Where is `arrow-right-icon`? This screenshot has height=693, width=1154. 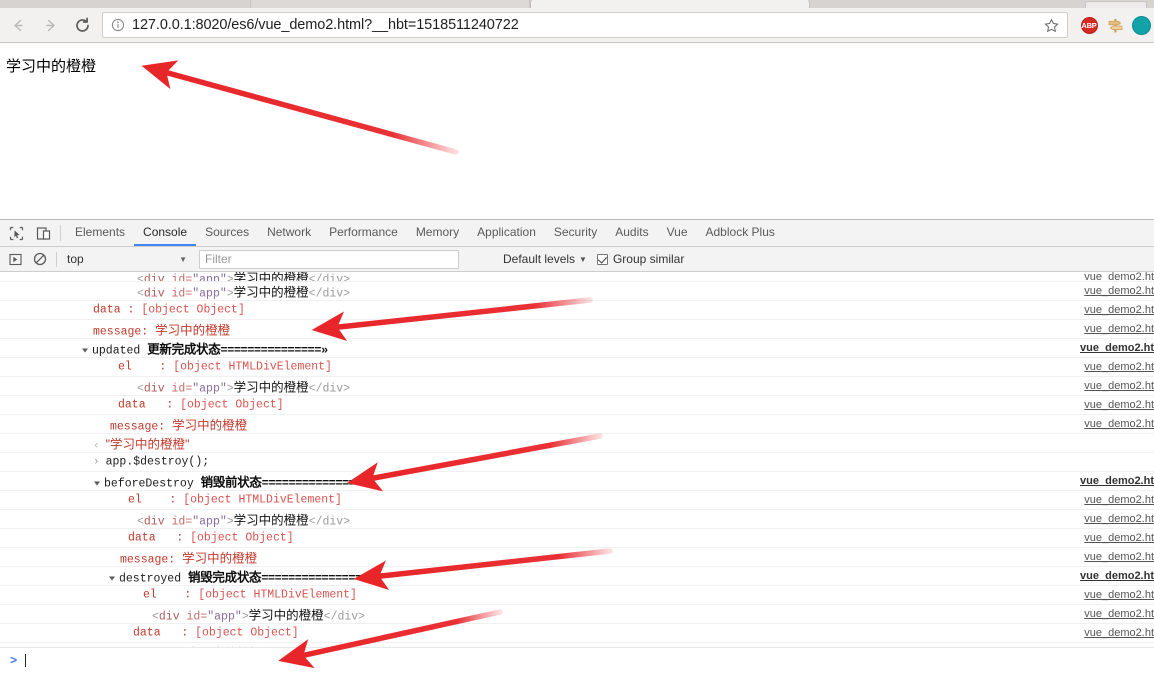 arrow-right-icon is located at coordinates (50, 25).